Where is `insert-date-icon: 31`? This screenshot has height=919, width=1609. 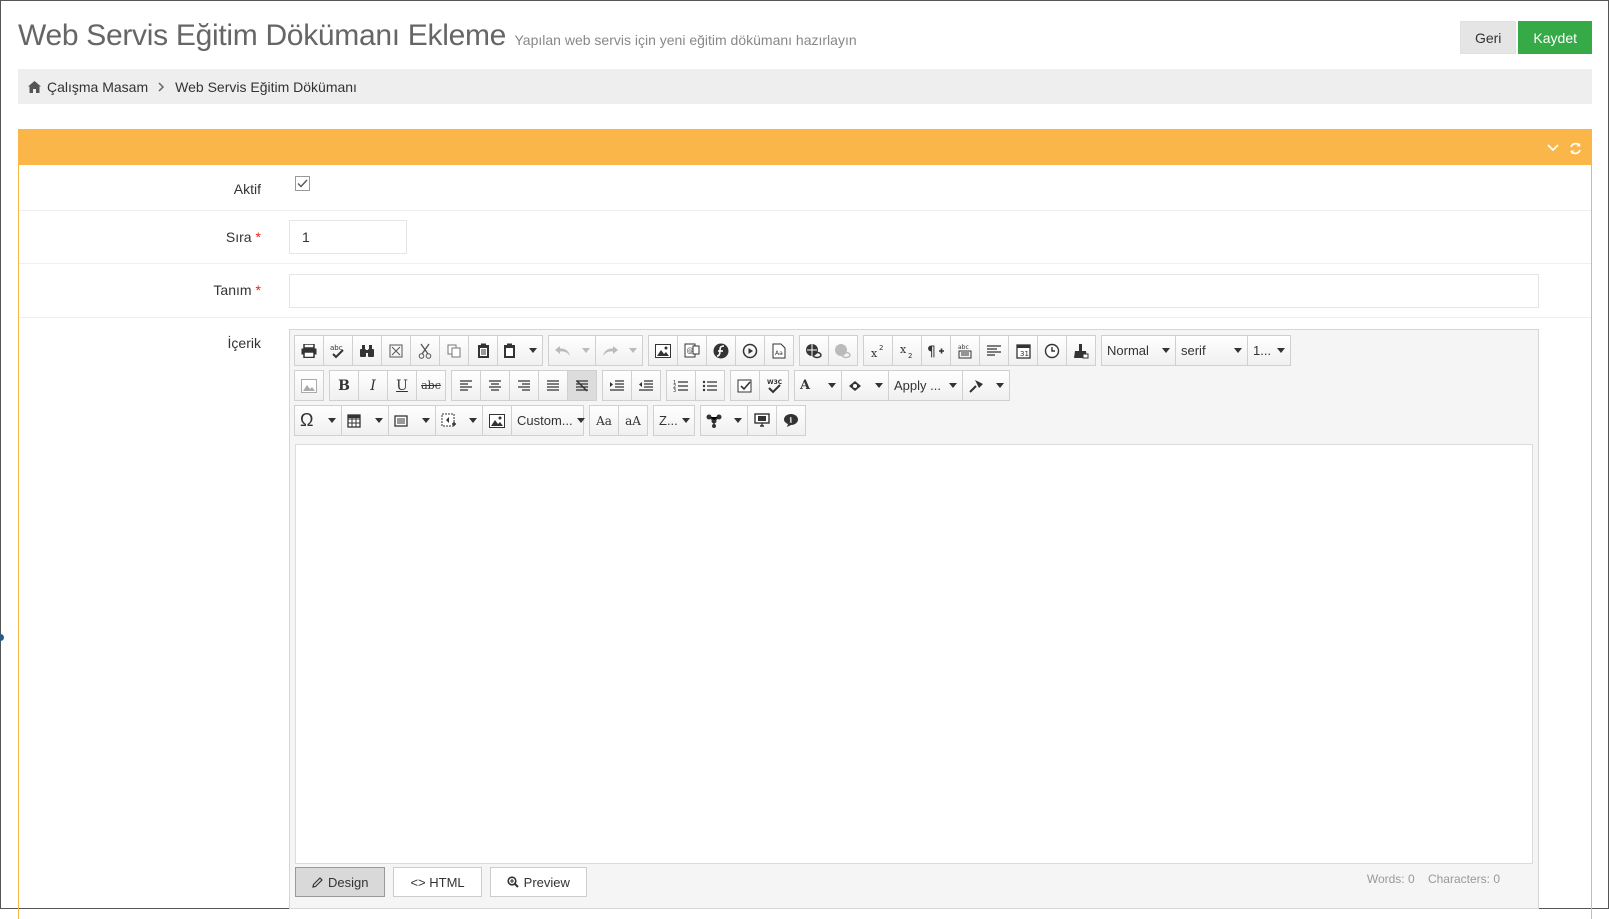 insert-date-icon: 31 is located at coordinates (1023, 350).